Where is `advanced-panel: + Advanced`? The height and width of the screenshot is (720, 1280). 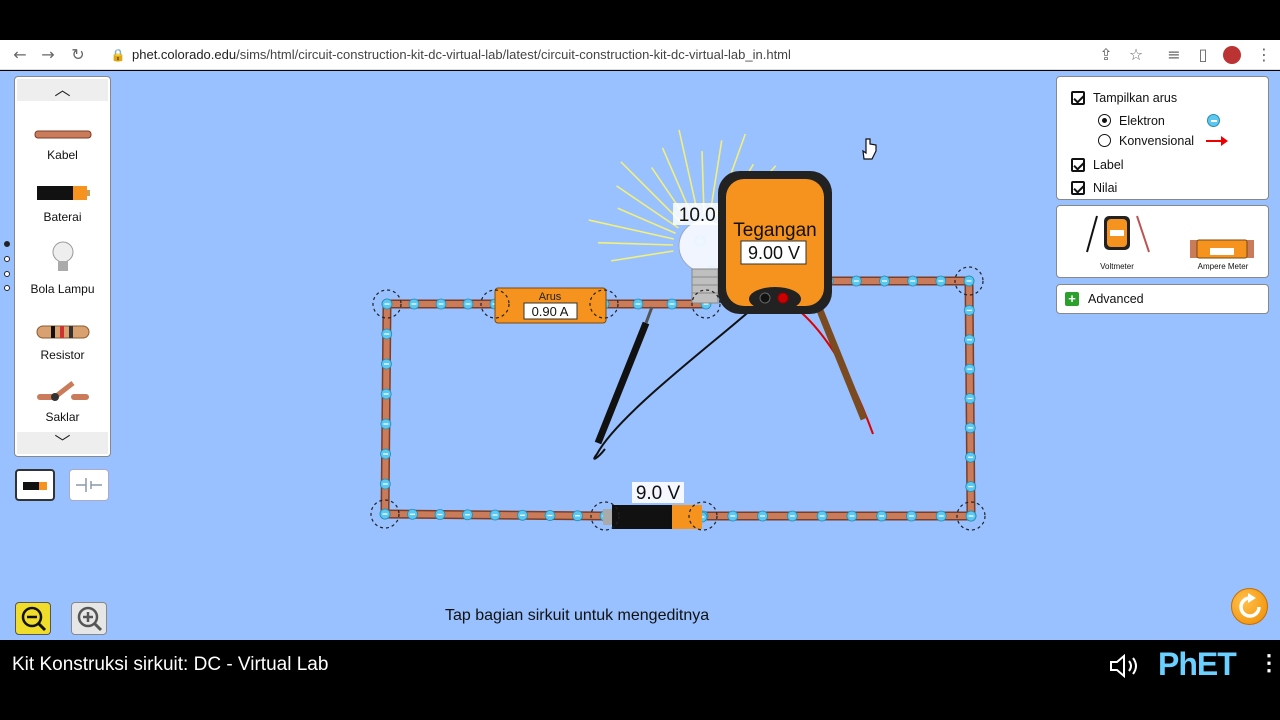
advanced-panel: + Advanced is located at coordinates (1162, 299).